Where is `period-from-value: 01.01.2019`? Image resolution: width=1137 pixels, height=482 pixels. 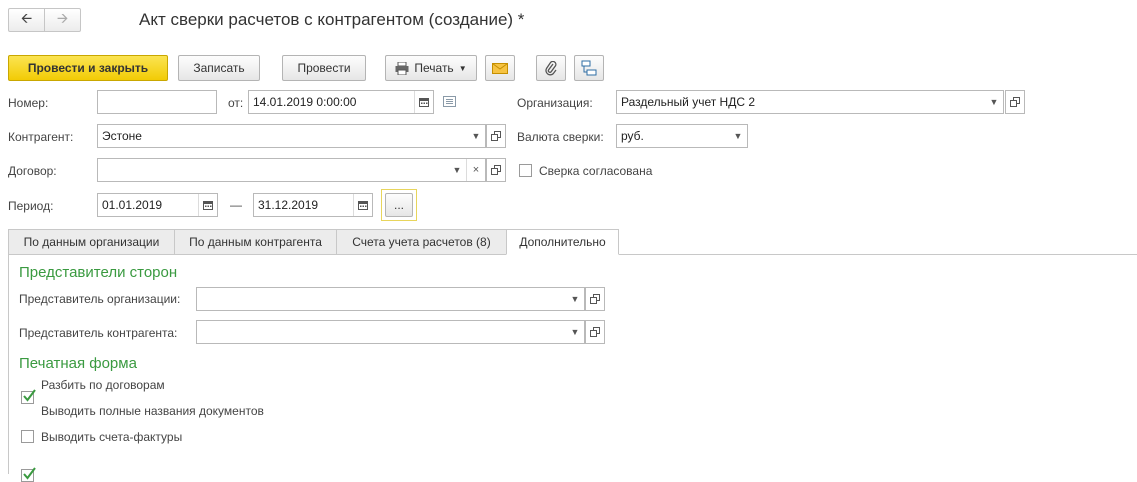 period-from-value: 01.01.2019 is located at coordinates (132, 205).